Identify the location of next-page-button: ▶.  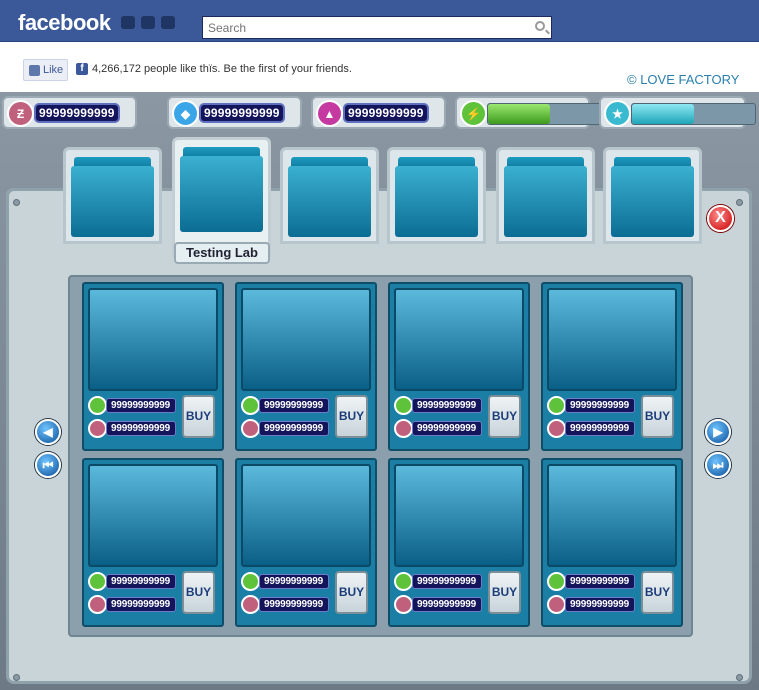
(718, 432).